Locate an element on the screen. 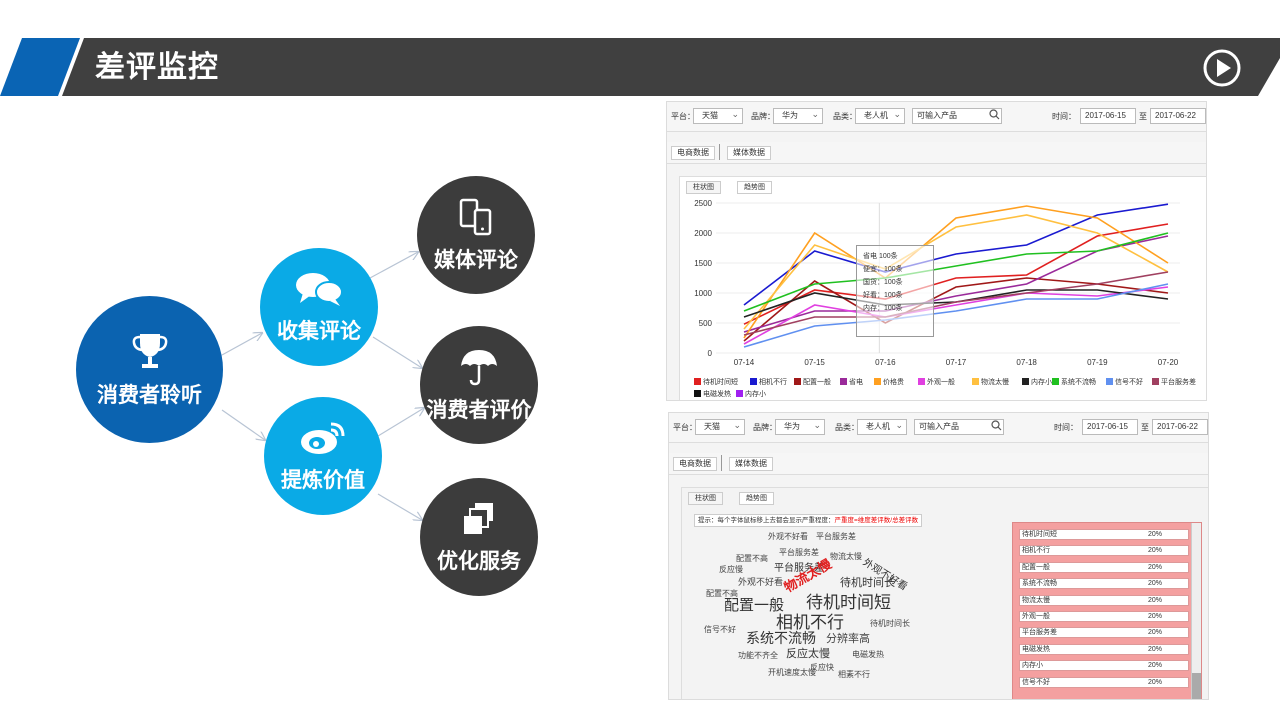 The image size is (1280, 720). cloud-word: 反应慢 is located at coordinates (731, 570).